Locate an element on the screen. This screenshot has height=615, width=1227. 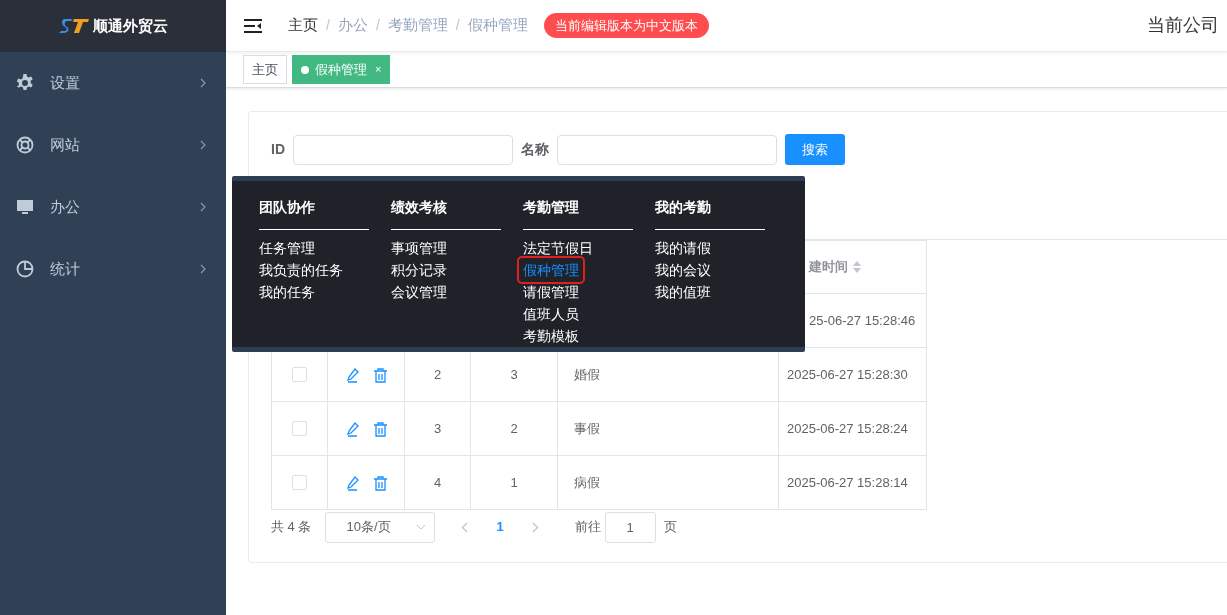
sidebar-item: 设置 is located at coordinates (113, 83).